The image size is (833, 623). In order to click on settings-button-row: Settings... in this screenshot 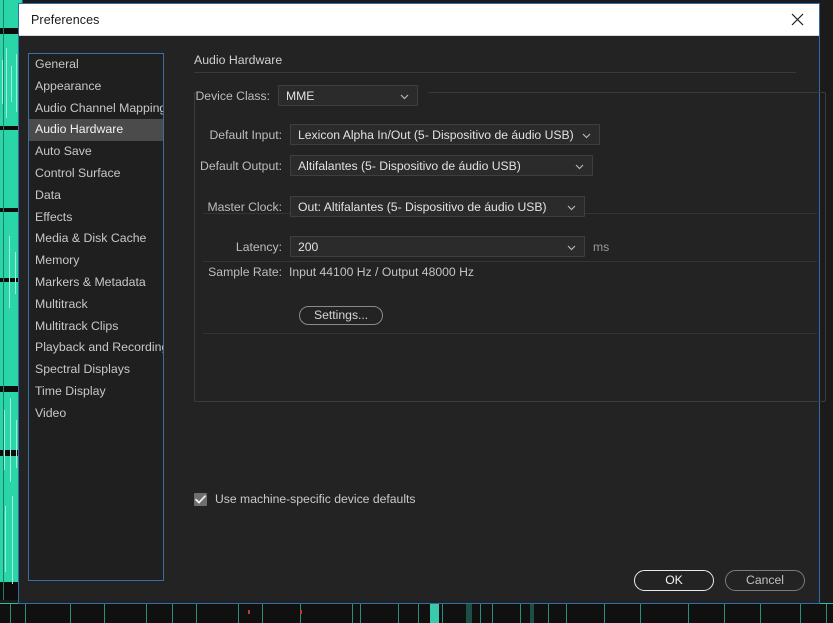, I will do `click(341, 315)`.